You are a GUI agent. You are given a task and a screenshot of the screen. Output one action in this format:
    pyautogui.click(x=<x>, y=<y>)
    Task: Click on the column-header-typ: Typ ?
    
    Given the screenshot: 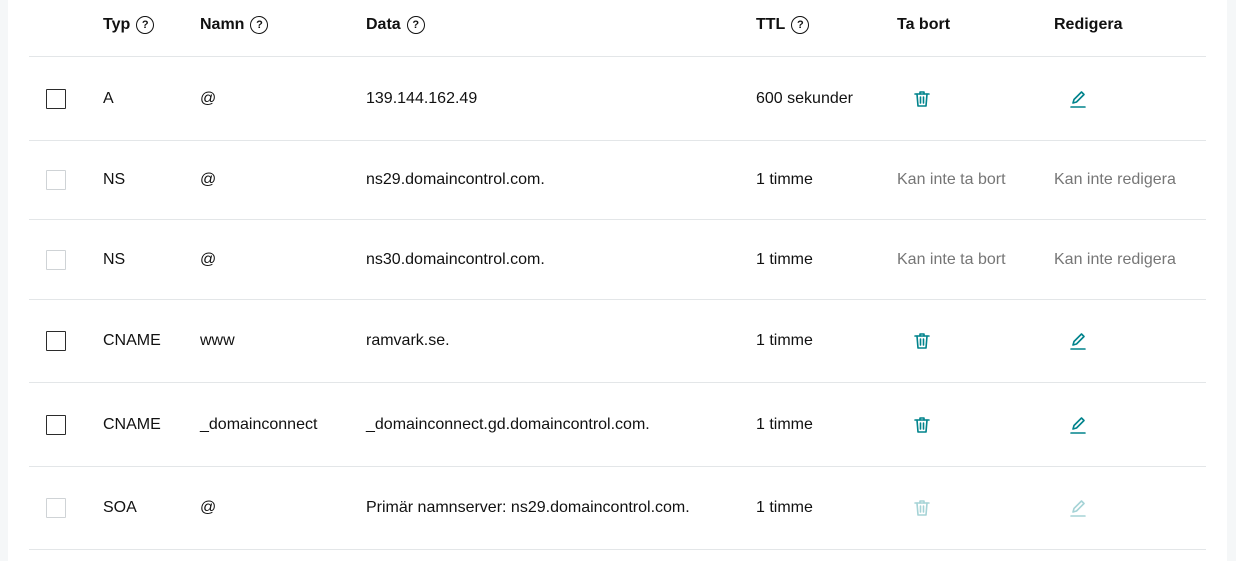 What is the action you would take?
    pyautogui.click(x=129, y=25)
    